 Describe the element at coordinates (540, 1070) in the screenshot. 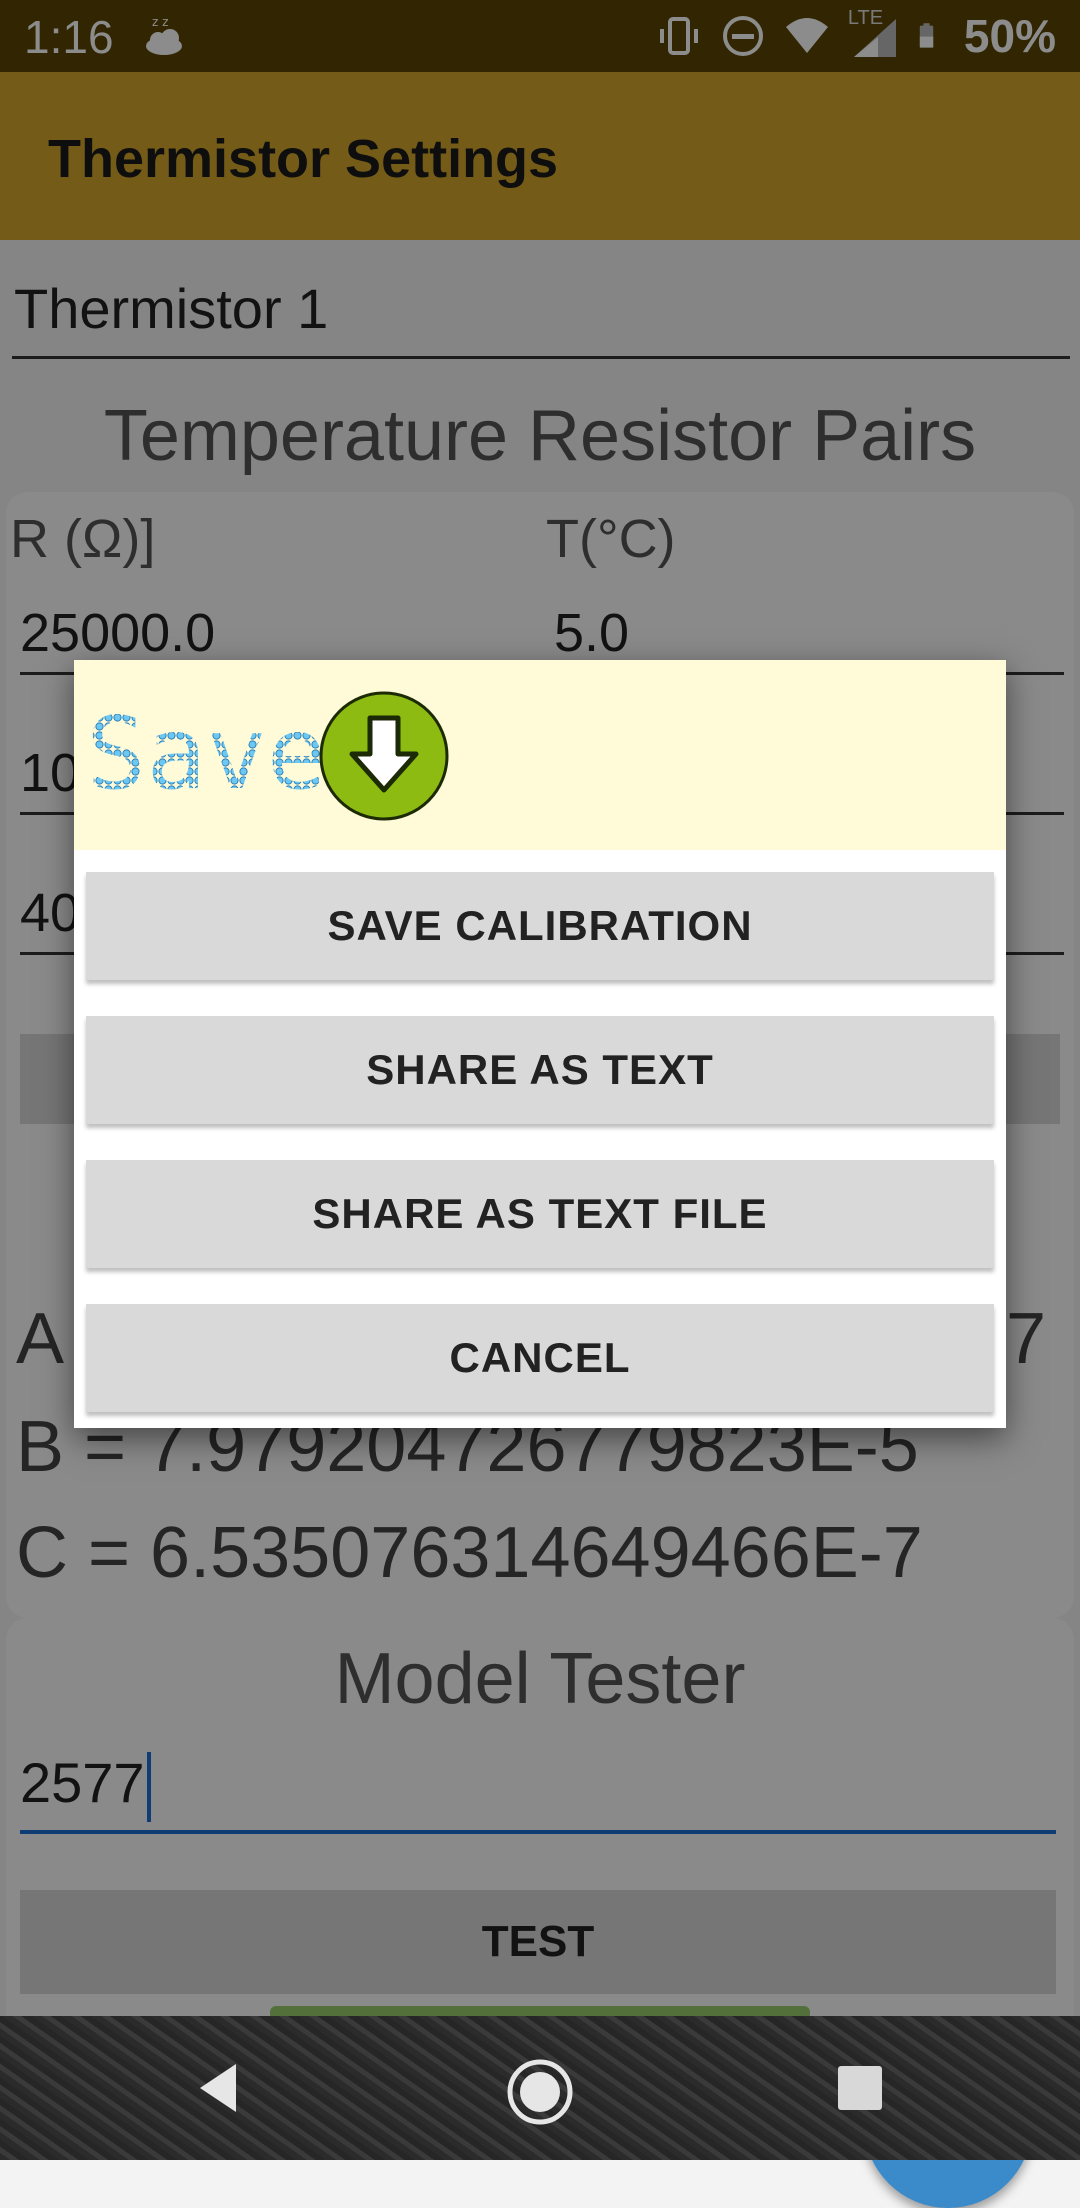

I see `share-as-text-button: SHARE AS TEXT` at that location.